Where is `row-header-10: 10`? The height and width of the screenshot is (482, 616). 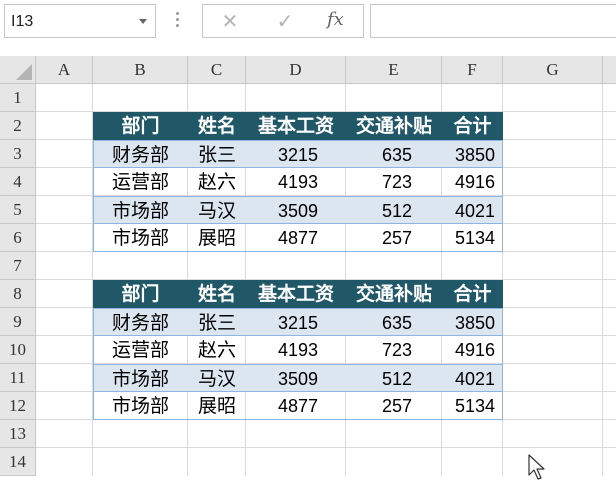
row-header-10: 10 is located at coordinates (18, 350).